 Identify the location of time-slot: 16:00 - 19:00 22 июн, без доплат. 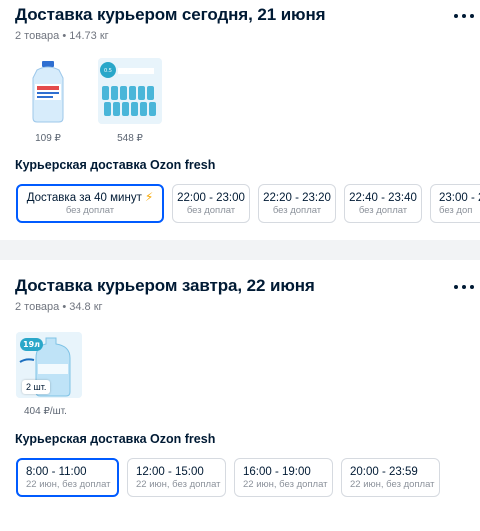
(283, 477).